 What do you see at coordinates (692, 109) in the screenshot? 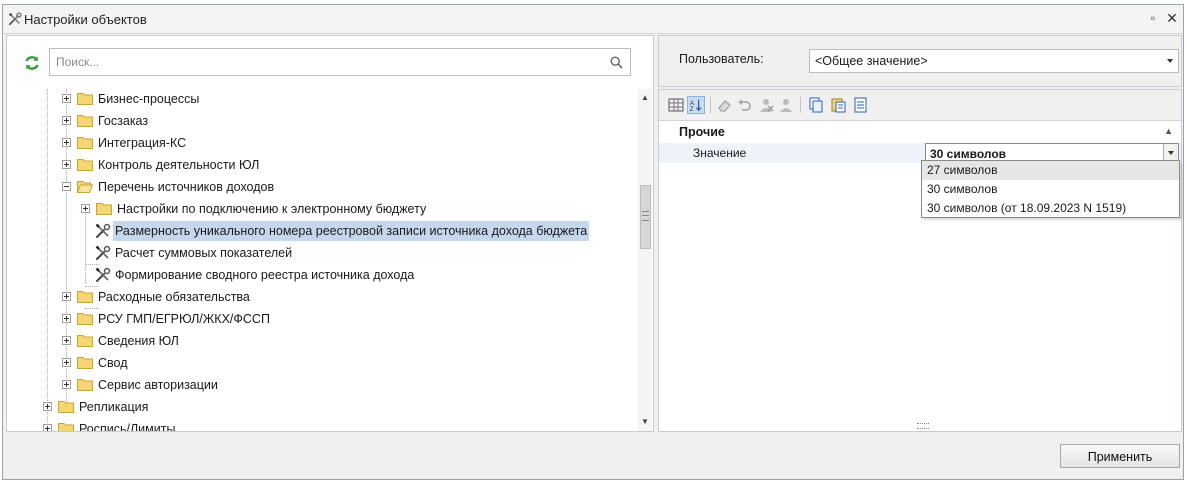
I see `svg-text: Z` at bounding box center [692, 109].